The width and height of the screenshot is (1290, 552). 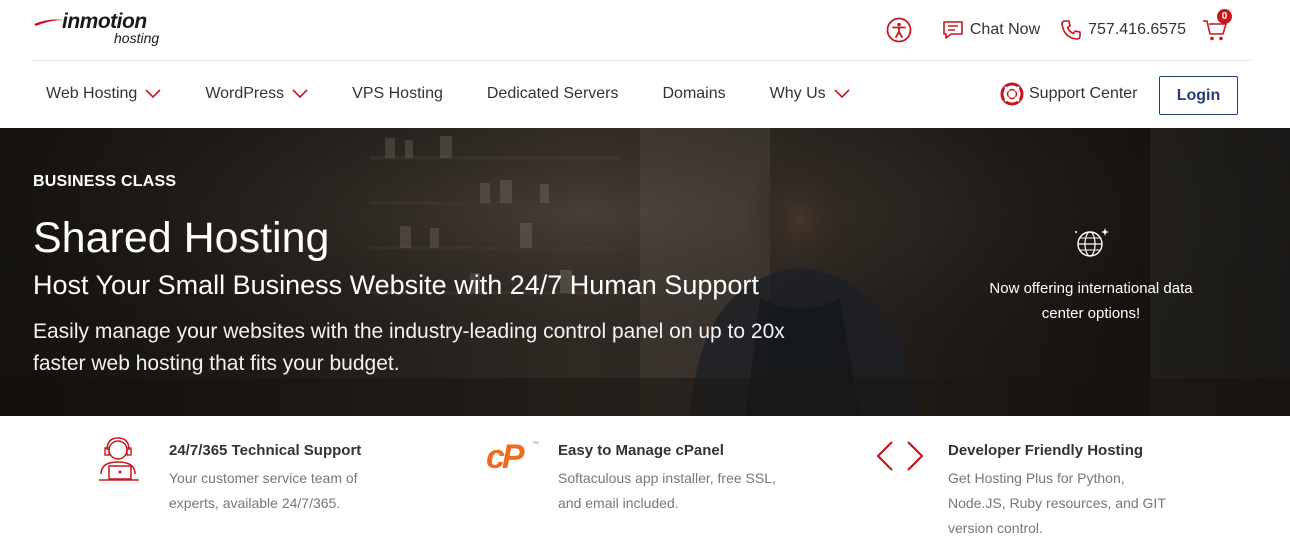 I want to click on nav-item-wordpress: WordPress, so click(x=256, y=94).